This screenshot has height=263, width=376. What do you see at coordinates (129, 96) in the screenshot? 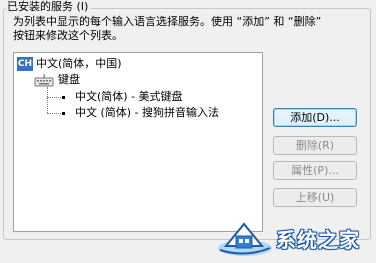
I see `service-label: 中文(简体) - 美式键盘` at bounding box center [129, 96].